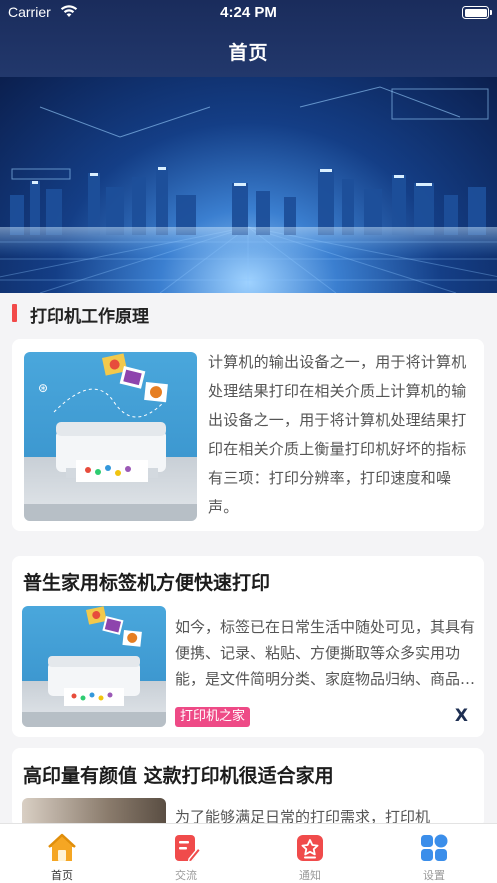 The width and height of the screenshot is (497, 883). I want to click on section-title: 打印机工作原理, so click(89, 317).